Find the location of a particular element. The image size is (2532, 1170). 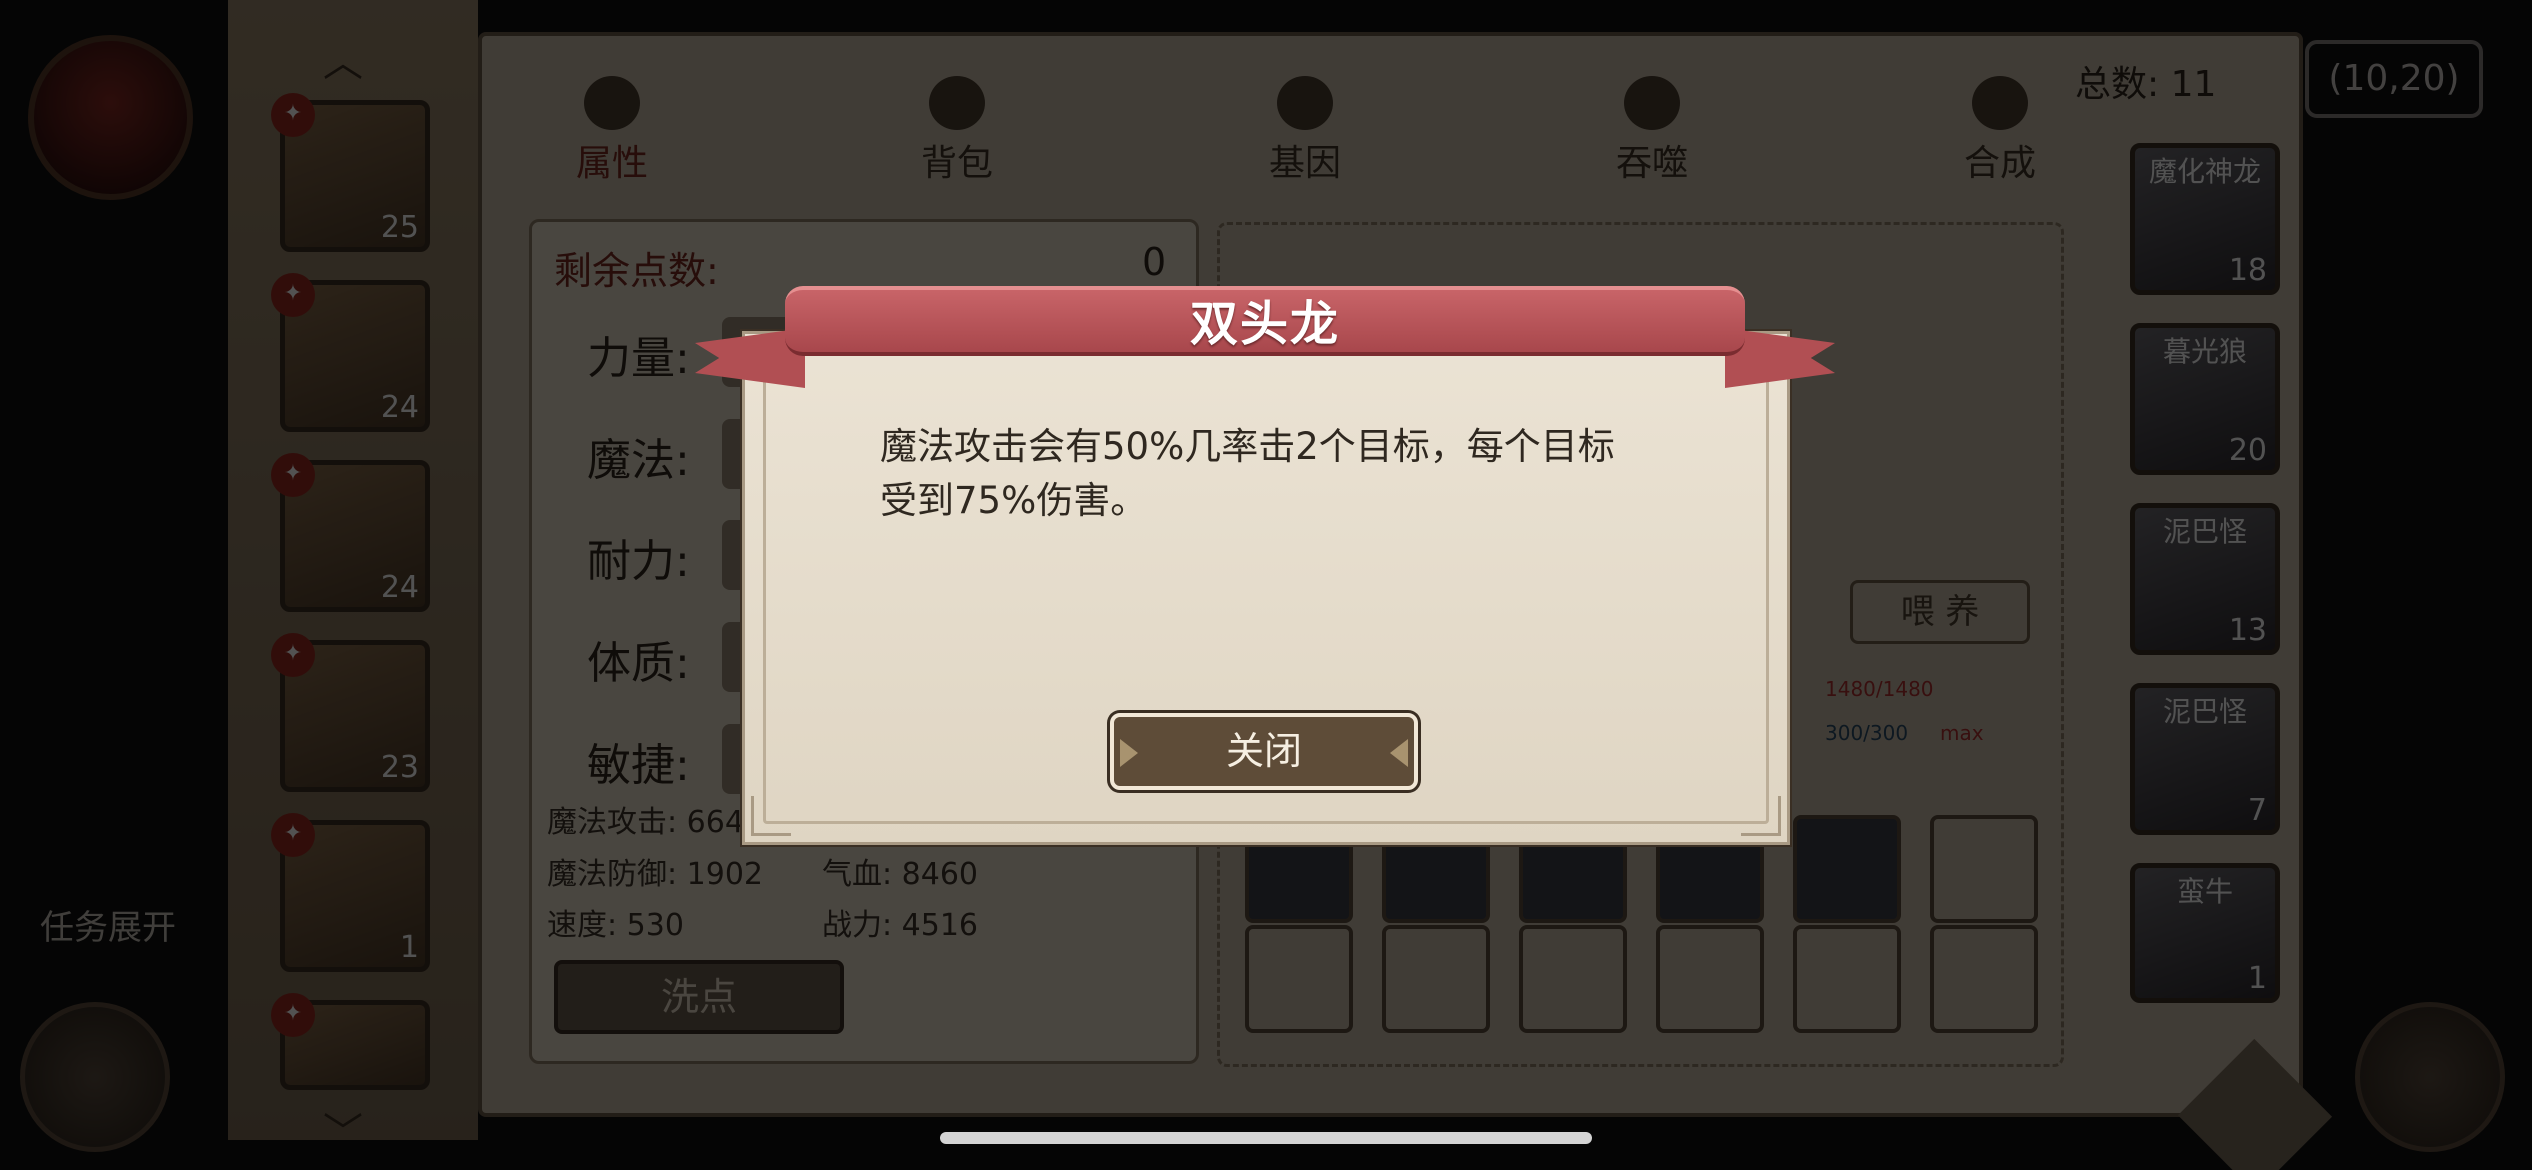

tab-attributes: 属性 is located at coordinates (612, 136).